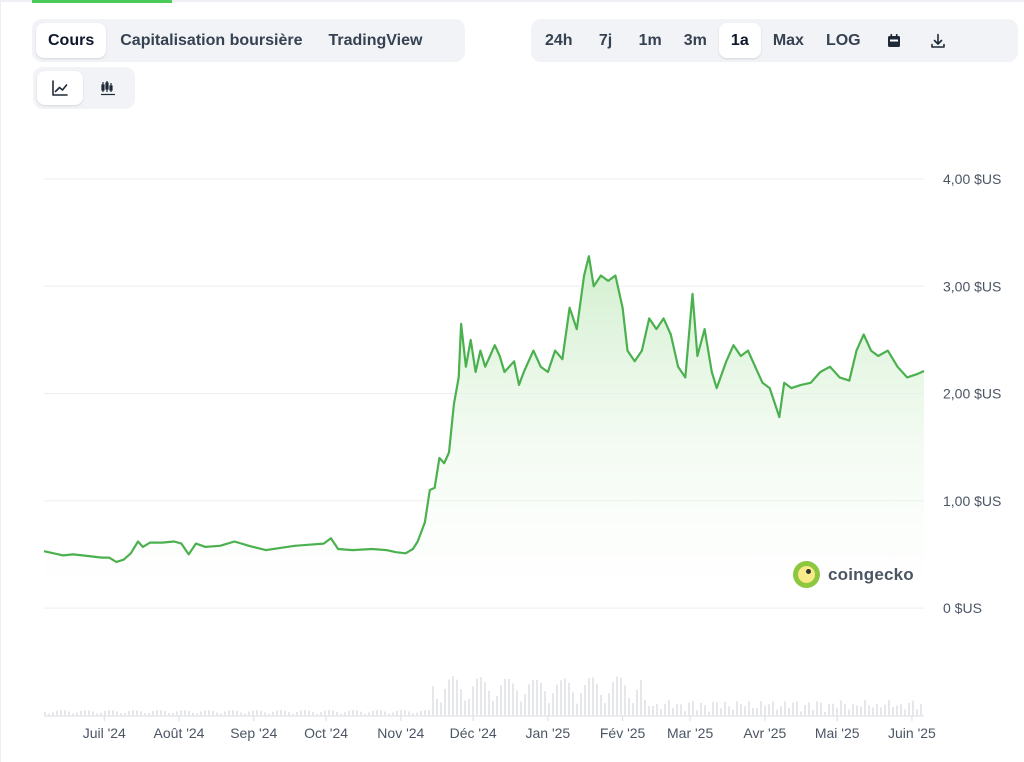  What do you see at coordinates (972, 179) in the screenshot?
I see `y-tick-label: 4,00 $US` at bounding box center [972, 179].